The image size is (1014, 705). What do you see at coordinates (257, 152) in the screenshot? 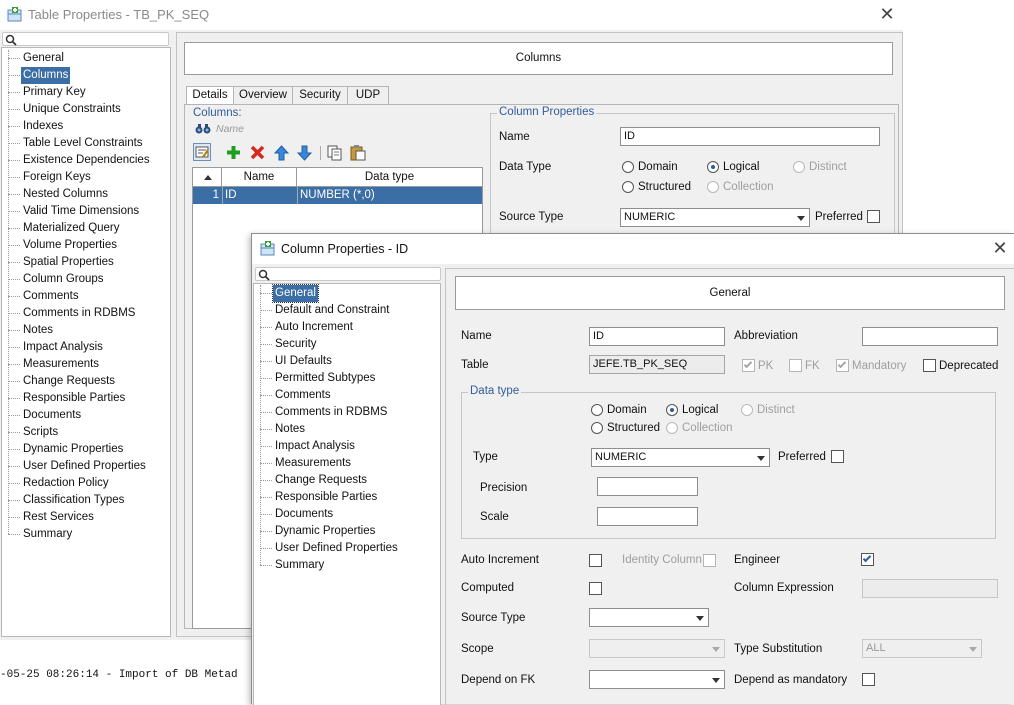
I see `x-icon` at bounding box center [257, 152].